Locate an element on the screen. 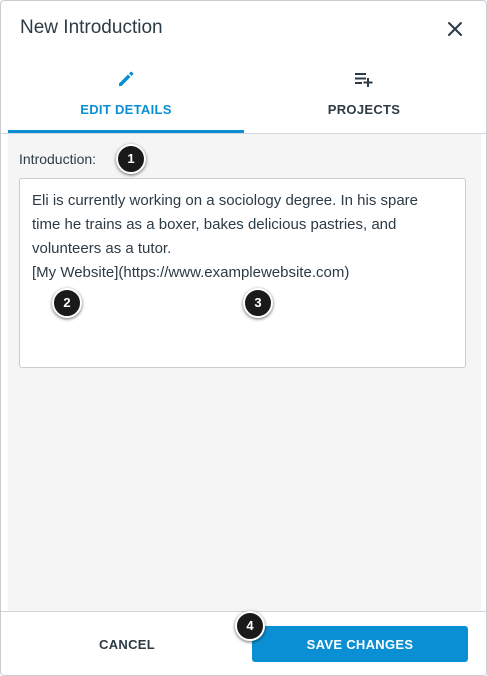 The image size is (487, 676). tab-projects-label: PROJECTS is located at coordinates (364, 109).